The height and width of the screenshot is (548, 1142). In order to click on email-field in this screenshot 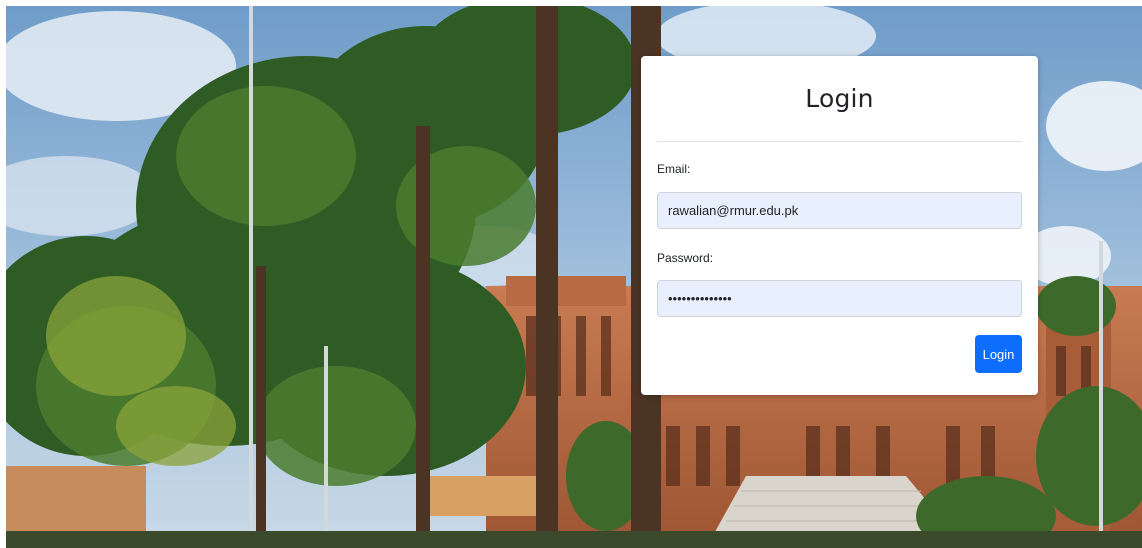, I will do `click(839, 210)`.